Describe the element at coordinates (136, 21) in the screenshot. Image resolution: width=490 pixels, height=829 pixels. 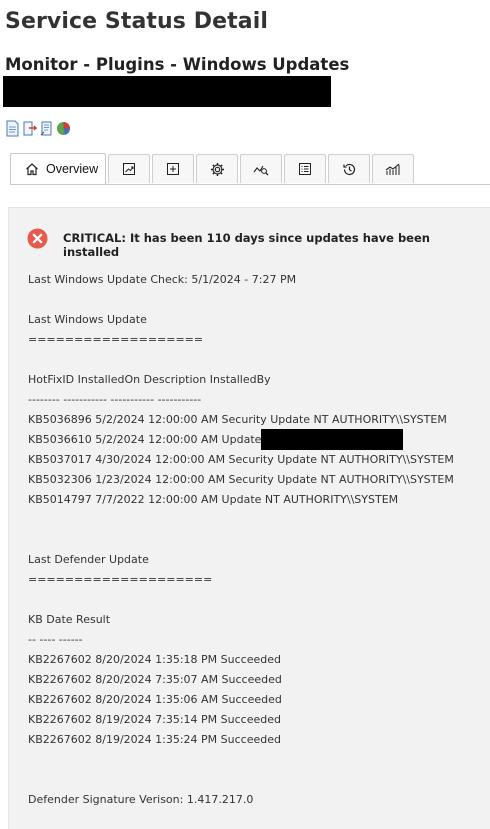
I see `page-title: Service Status Detail` at that location.